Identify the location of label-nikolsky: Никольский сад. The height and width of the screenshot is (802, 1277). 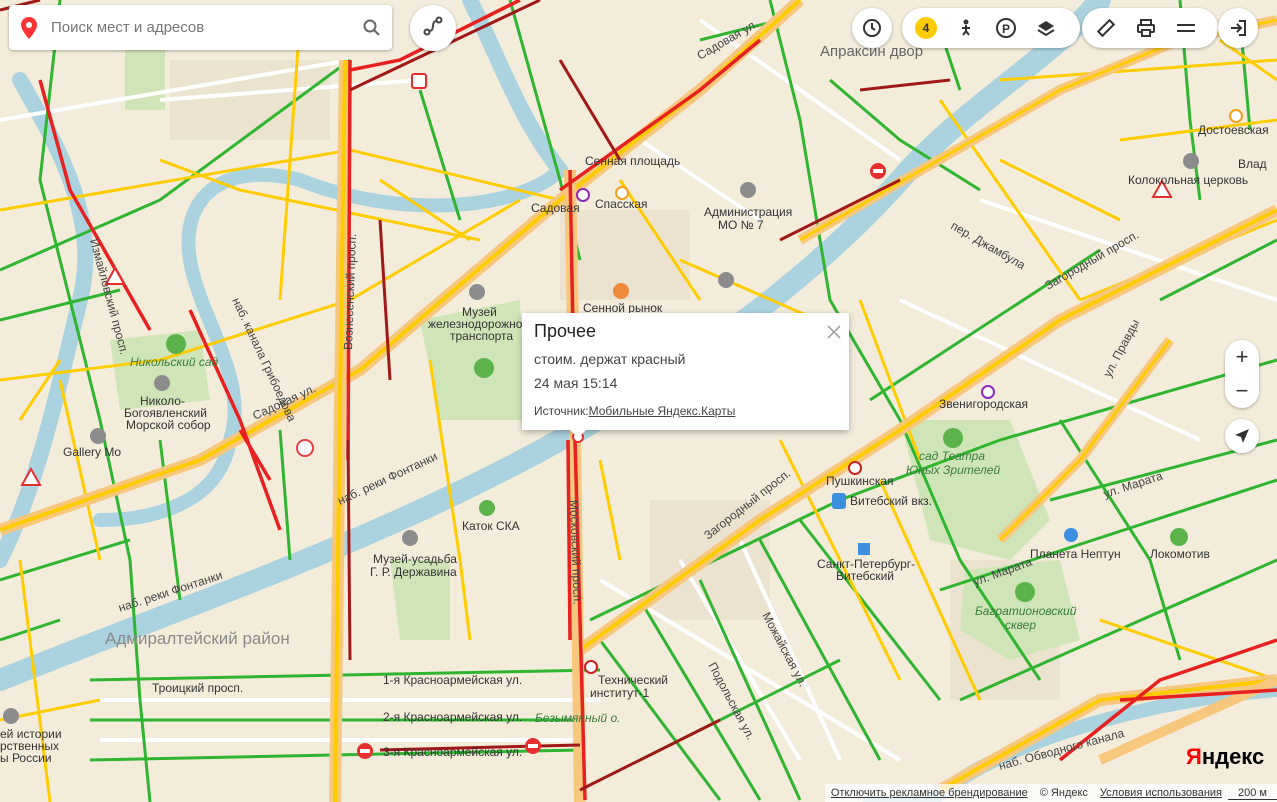
(174, 362).